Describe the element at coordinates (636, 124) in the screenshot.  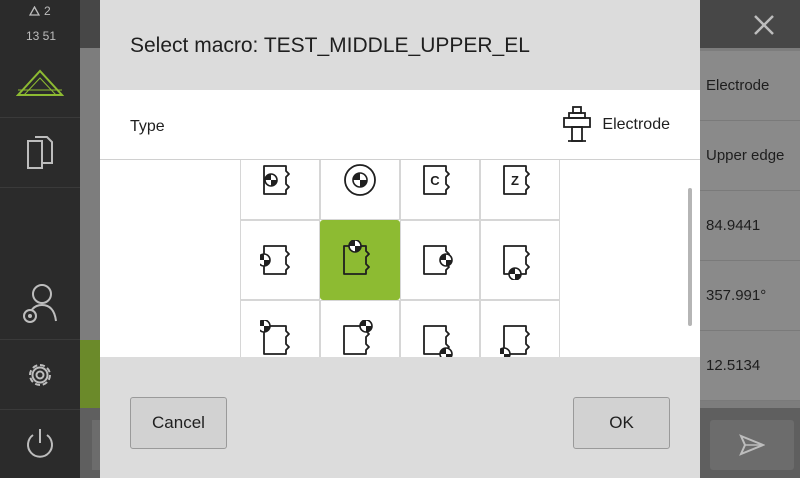
I see `tool-label: Electrode` at that location.